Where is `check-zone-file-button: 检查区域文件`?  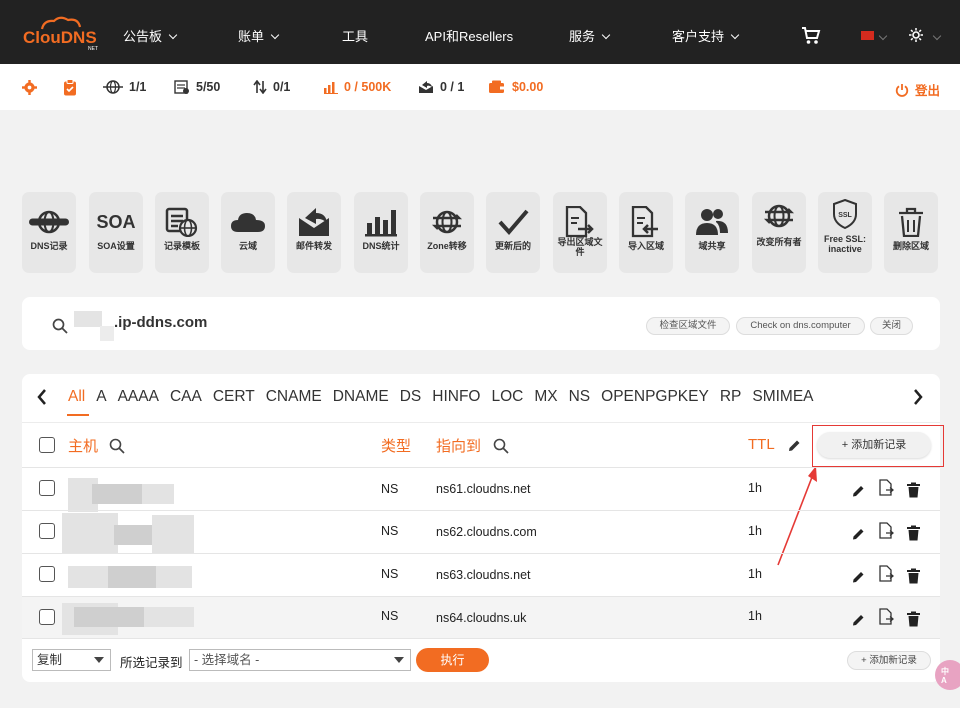 check-zone-file-button: 检查区域文件 is located at coordinates (688, 326).